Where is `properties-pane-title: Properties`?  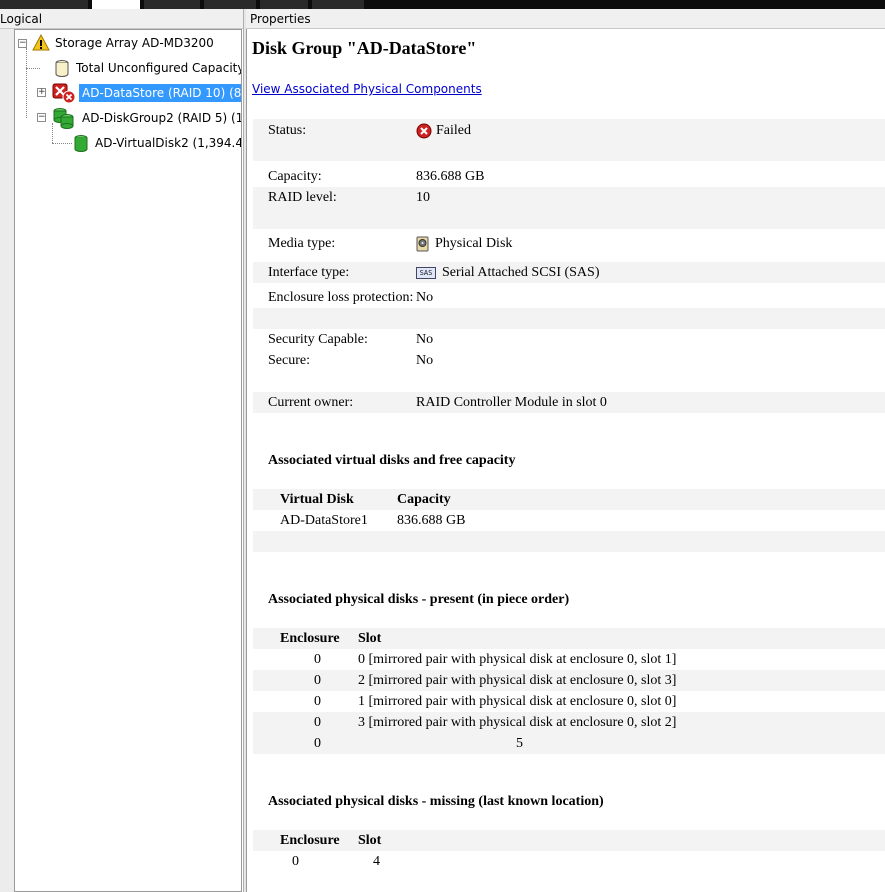
properties-pane-title: Properties is located at coordinates (280, 19).